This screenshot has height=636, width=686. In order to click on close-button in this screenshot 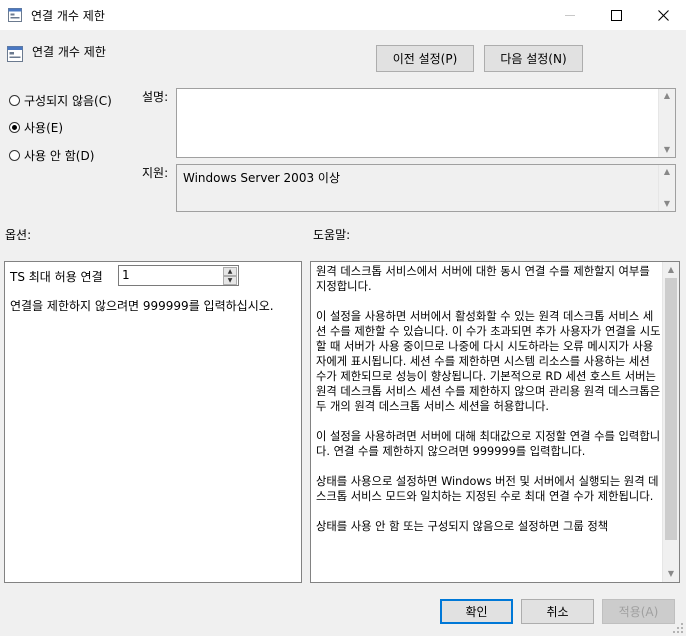, I will do `click(663, 15)`.